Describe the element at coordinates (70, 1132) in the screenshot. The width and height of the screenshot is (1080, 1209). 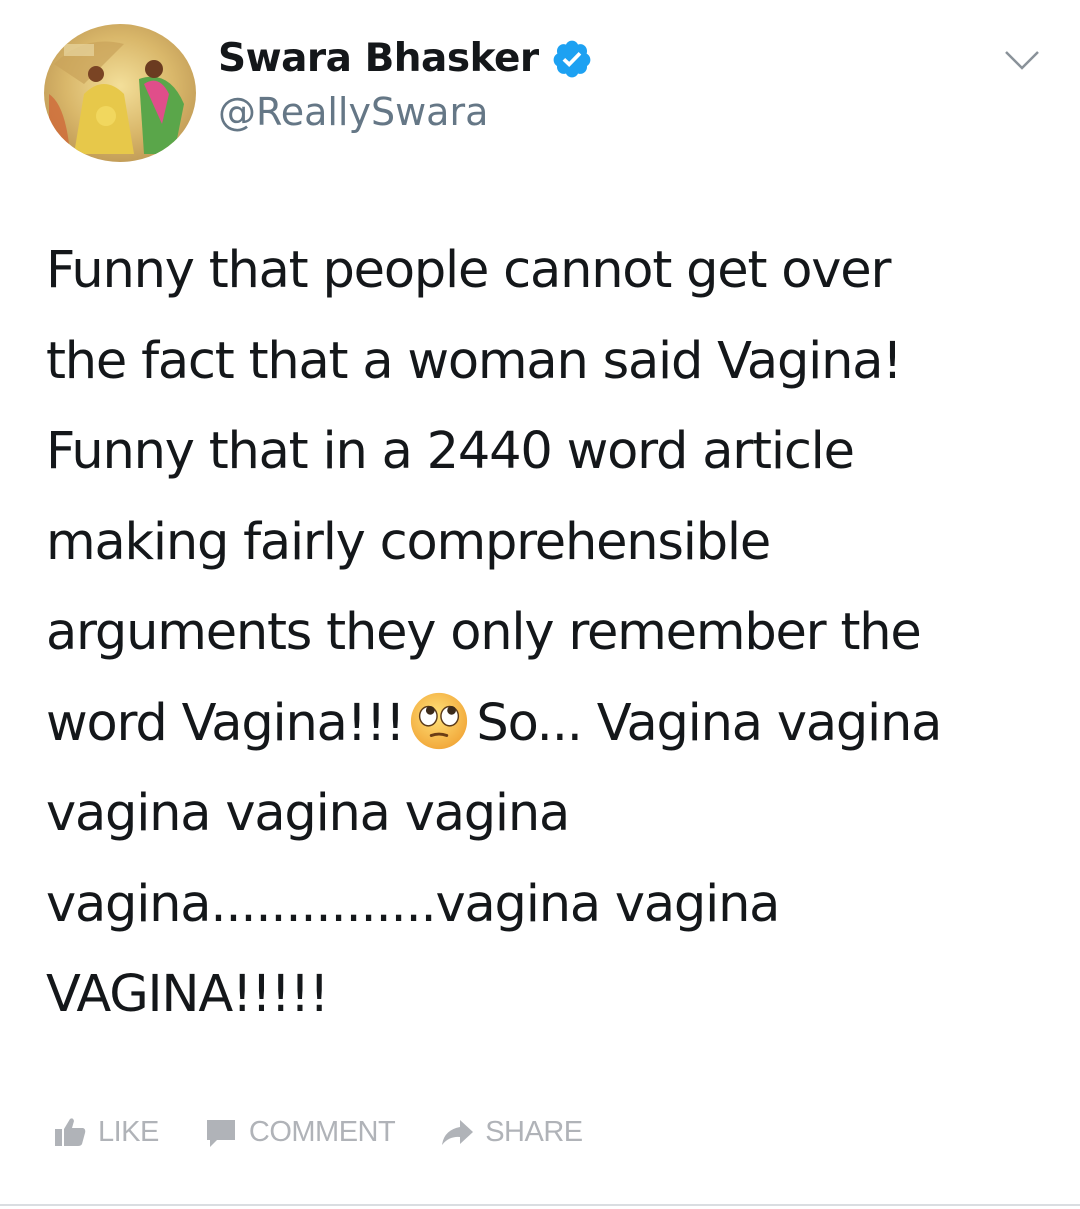
I see `thumbs-up-icon` at that location.